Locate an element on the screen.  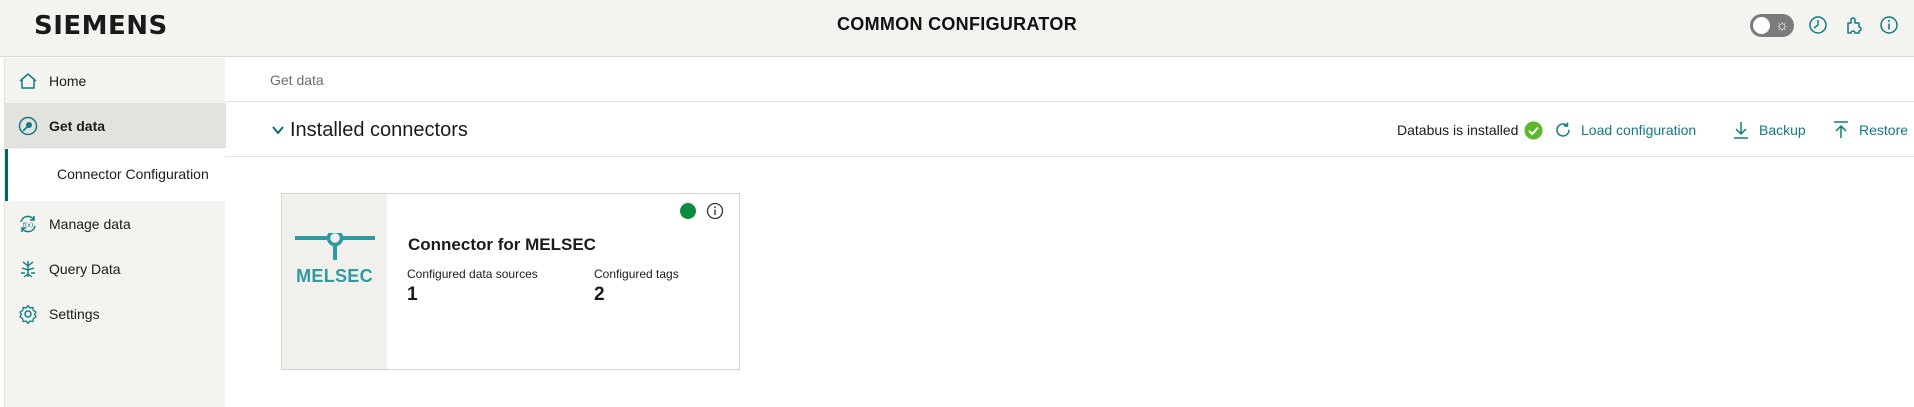
restore-button: Restore is located at coordinates (1869, 130).